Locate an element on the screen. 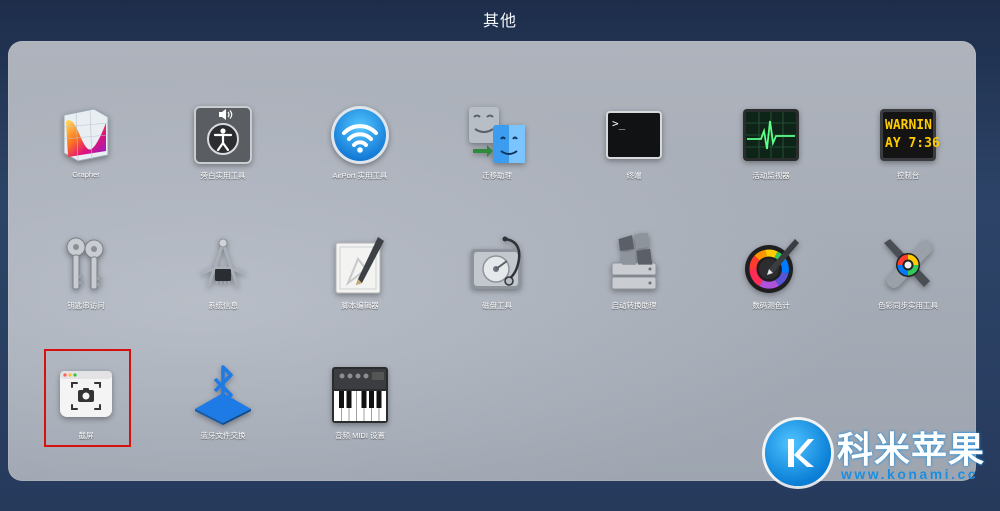  app-migration-assistant: 迁移助理 is located at coordinates (497, 153).